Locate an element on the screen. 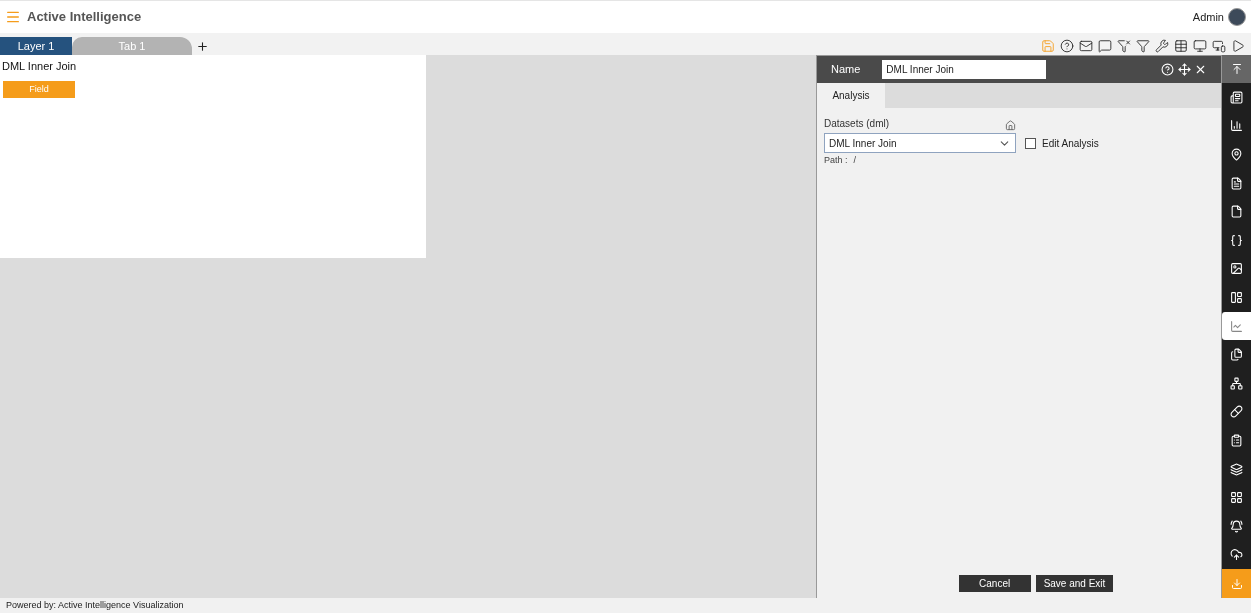  cloud-upload-icon is located at coordinates (1236, 555).